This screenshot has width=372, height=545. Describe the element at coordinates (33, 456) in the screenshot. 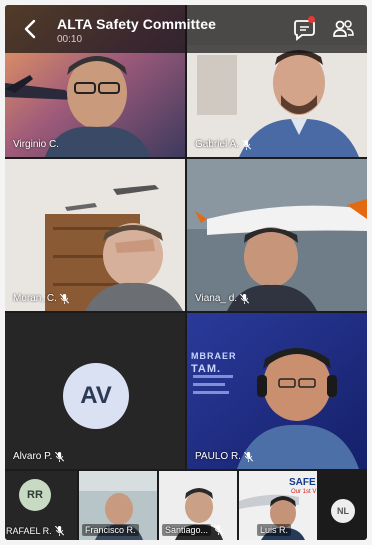

I see `participant-name: Alvaro P.` at that location.